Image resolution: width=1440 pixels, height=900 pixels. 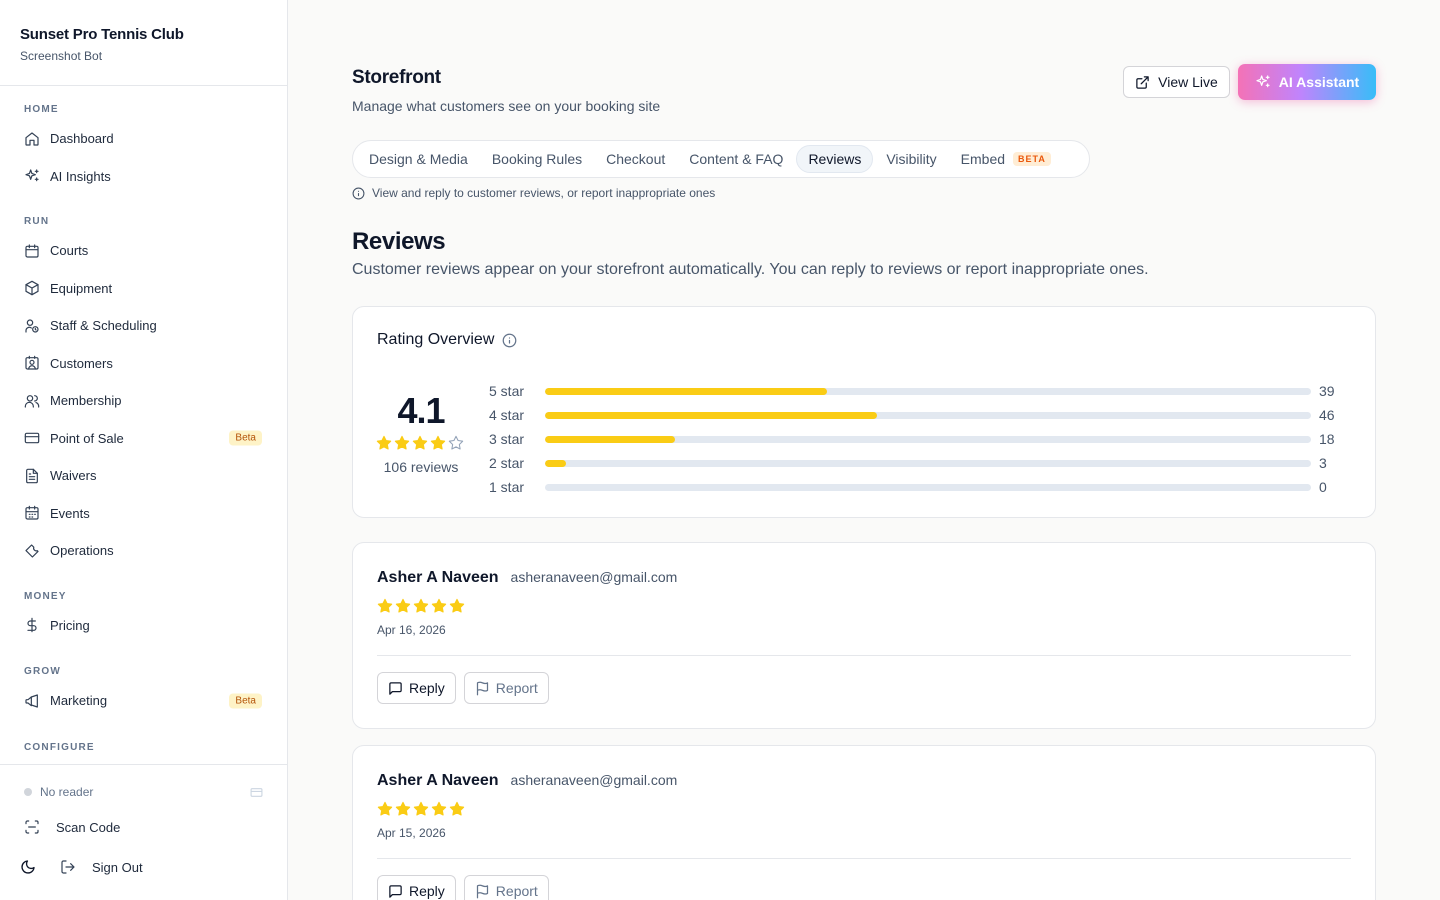 I want to click on scan-code-button: Scan Code, so click(x=72, y=827).